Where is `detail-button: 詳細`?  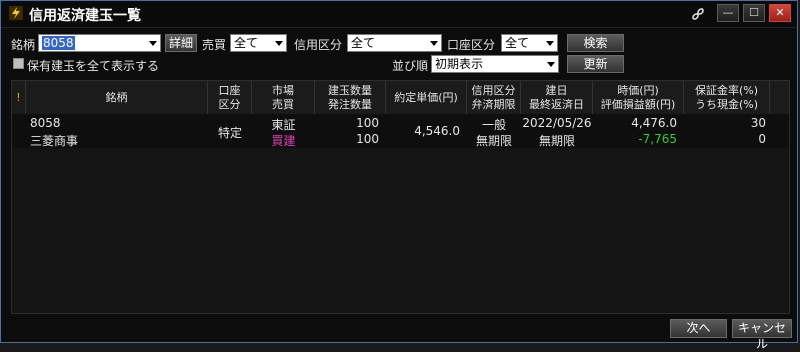
detail-button: 詳細 is located at coordinates (181, 43).